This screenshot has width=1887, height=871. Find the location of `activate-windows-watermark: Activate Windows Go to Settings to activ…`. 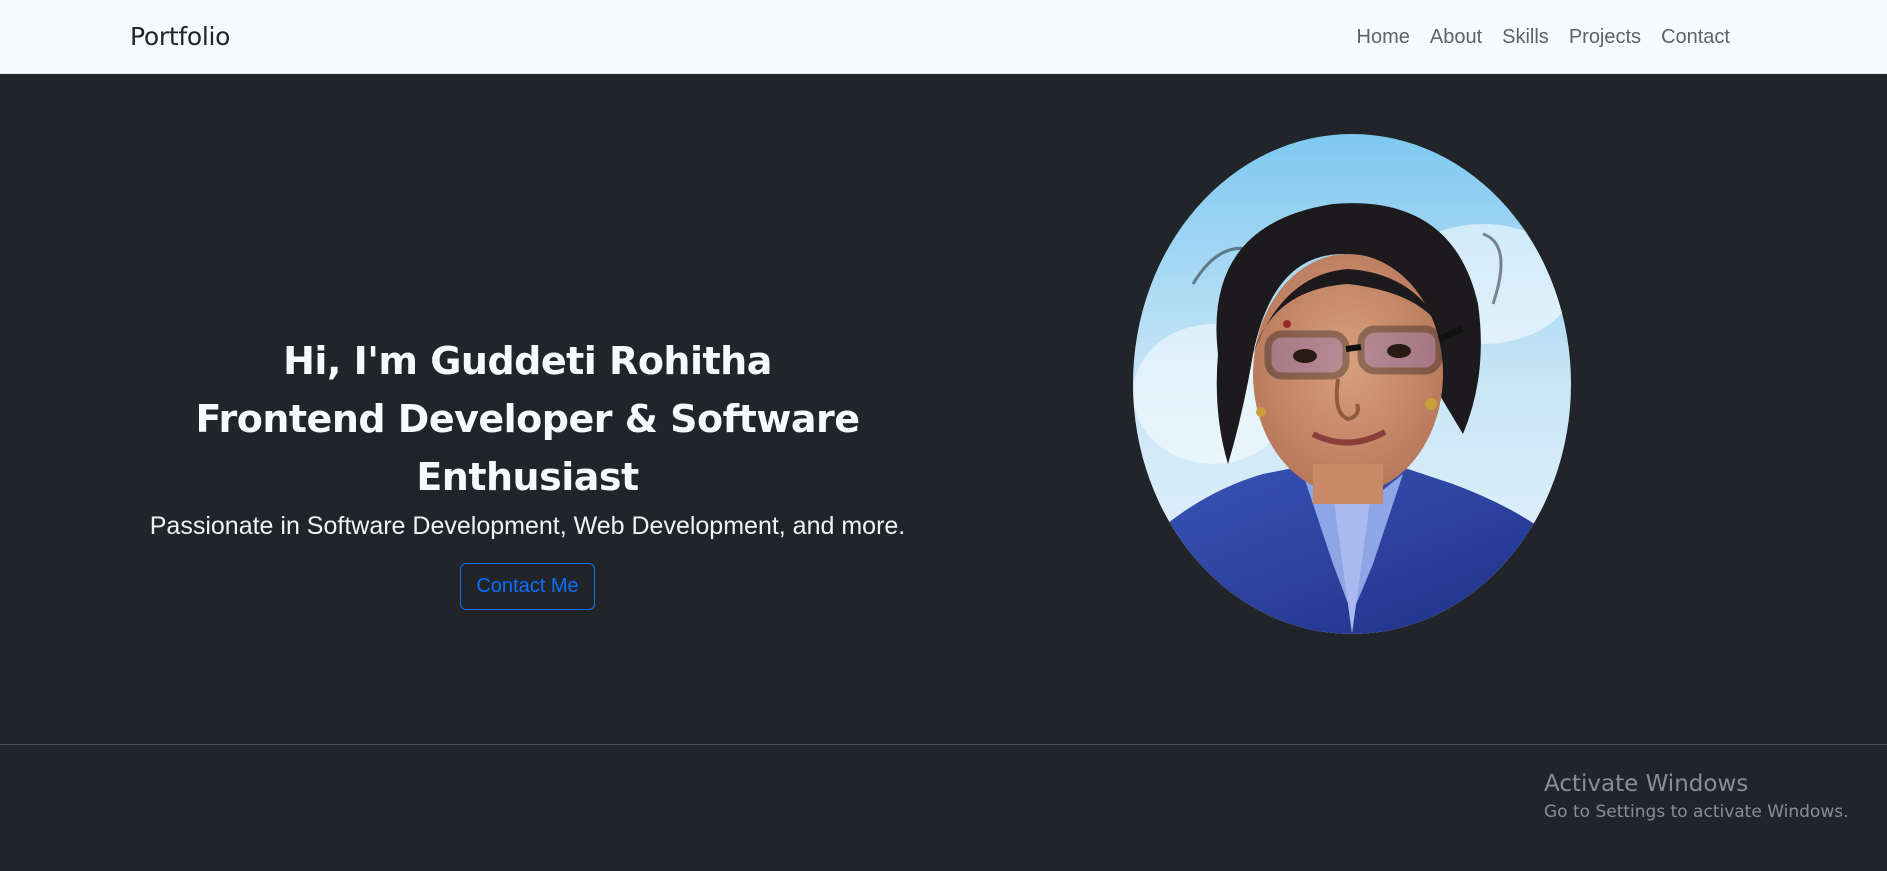

activate-windows-watermark: Activate Windows Go to Settings to activ… is located at coordinates (1696, 797).